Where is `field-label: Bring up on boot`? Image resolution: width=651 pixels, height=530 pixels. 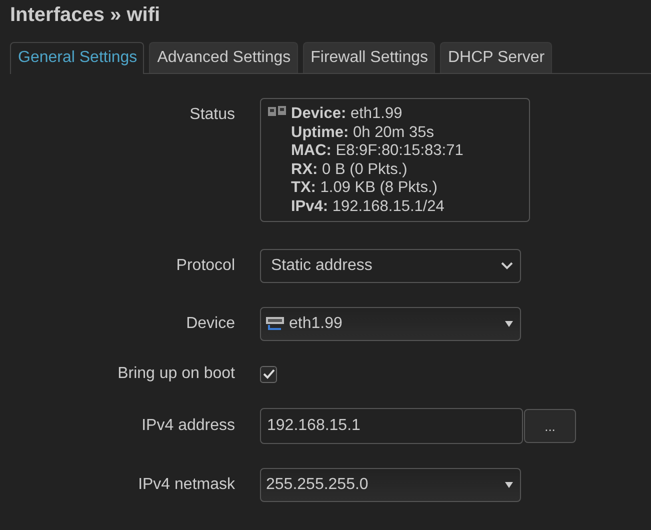
field-label: Bring up on boot is located at coordinates (176, 374).